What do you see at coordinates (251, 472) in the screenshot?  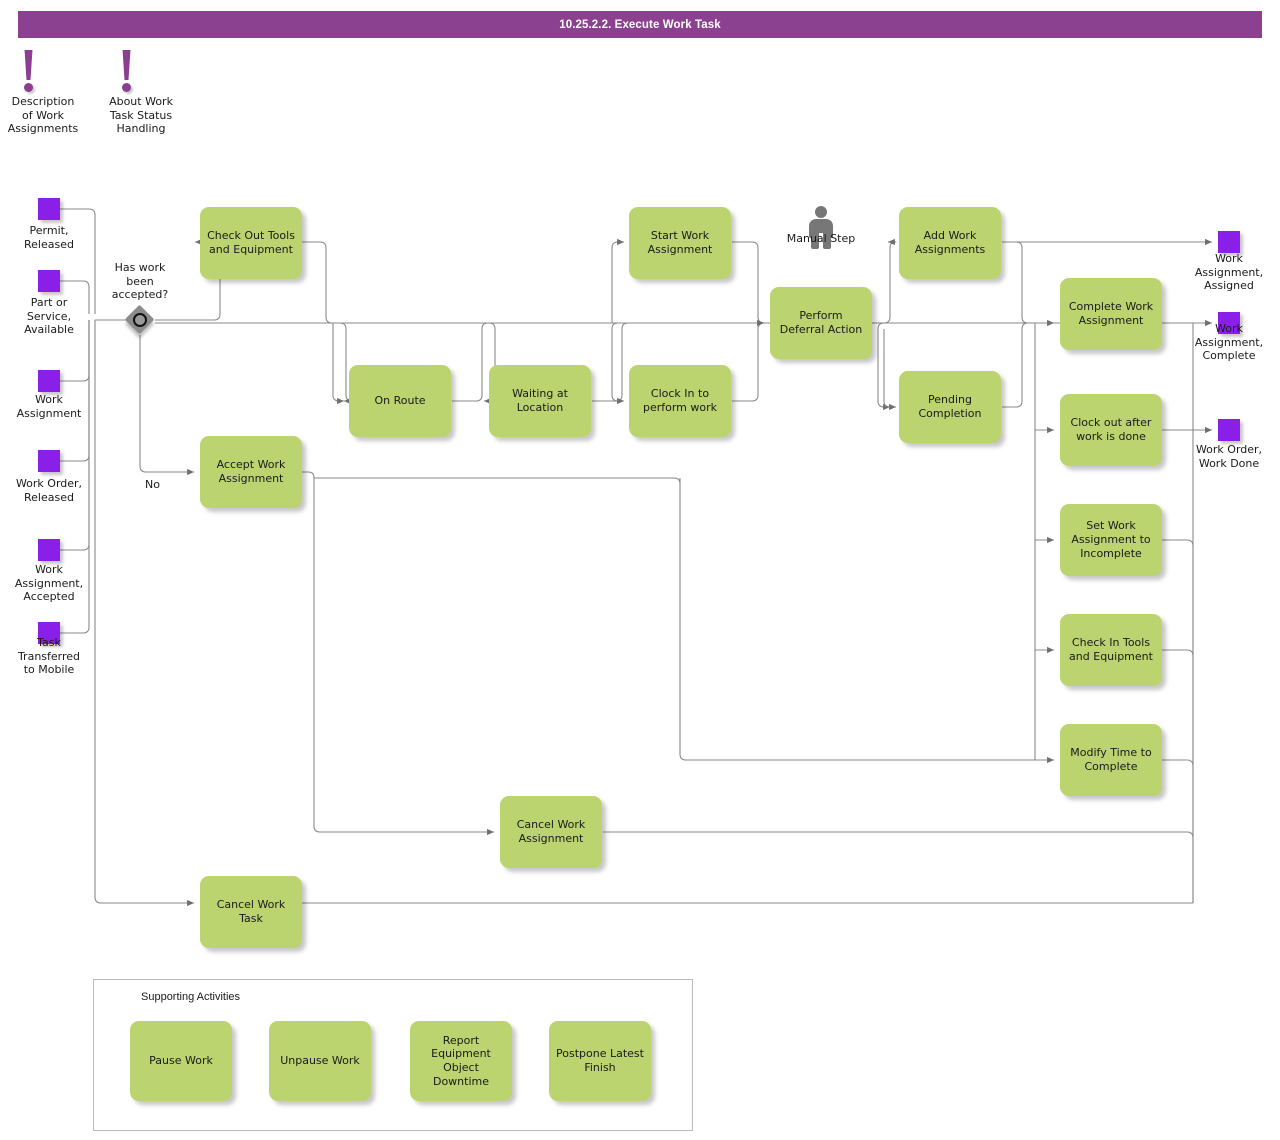 I see `task-accept-work-assignment: Accept Work Assignment` at bounding box center [251, 472].